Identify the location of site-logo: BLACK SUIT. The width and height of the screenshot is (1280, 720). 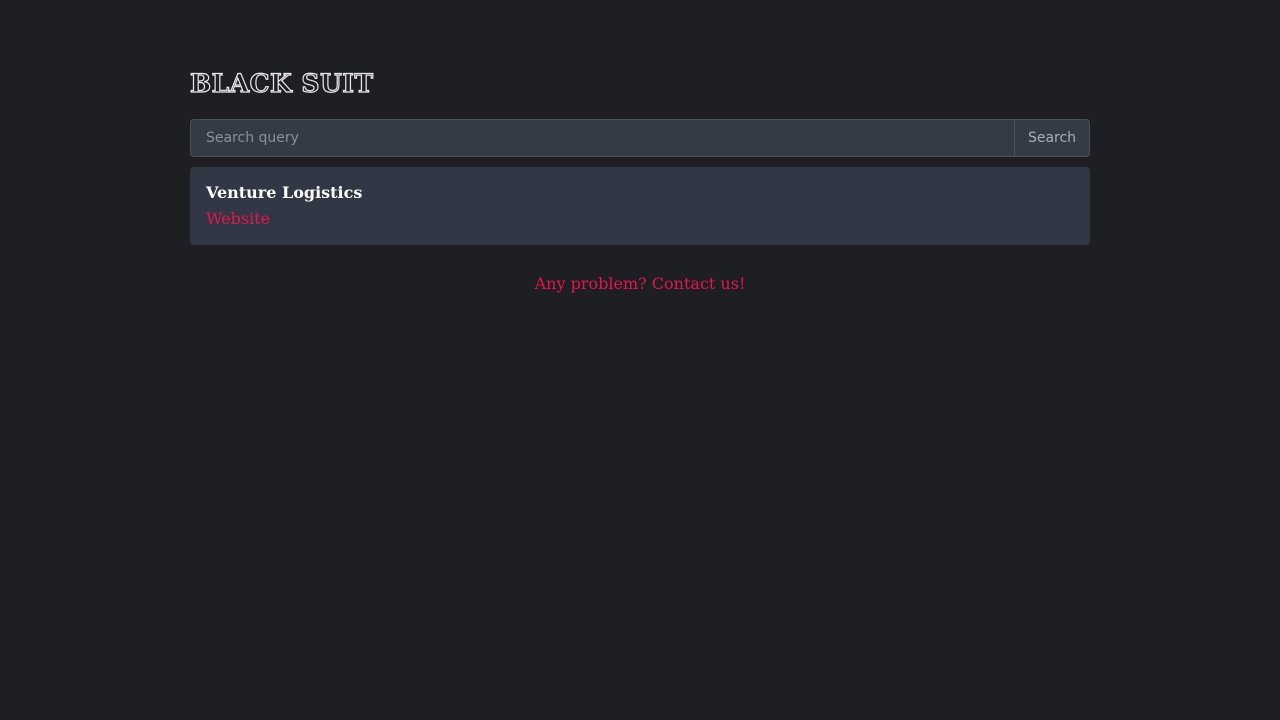
(281, 83).